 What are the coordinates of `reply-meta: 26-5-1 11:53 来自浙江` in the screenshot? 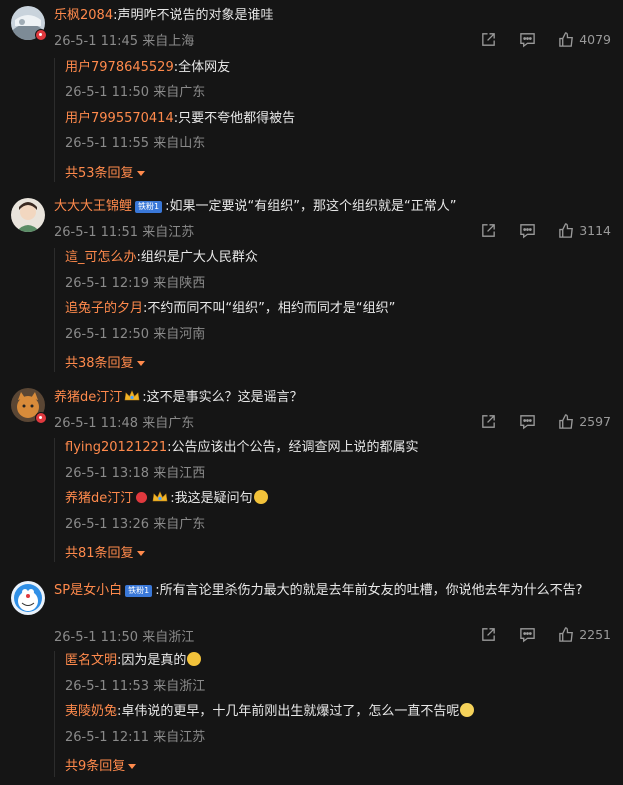 It's located at (135, 686).